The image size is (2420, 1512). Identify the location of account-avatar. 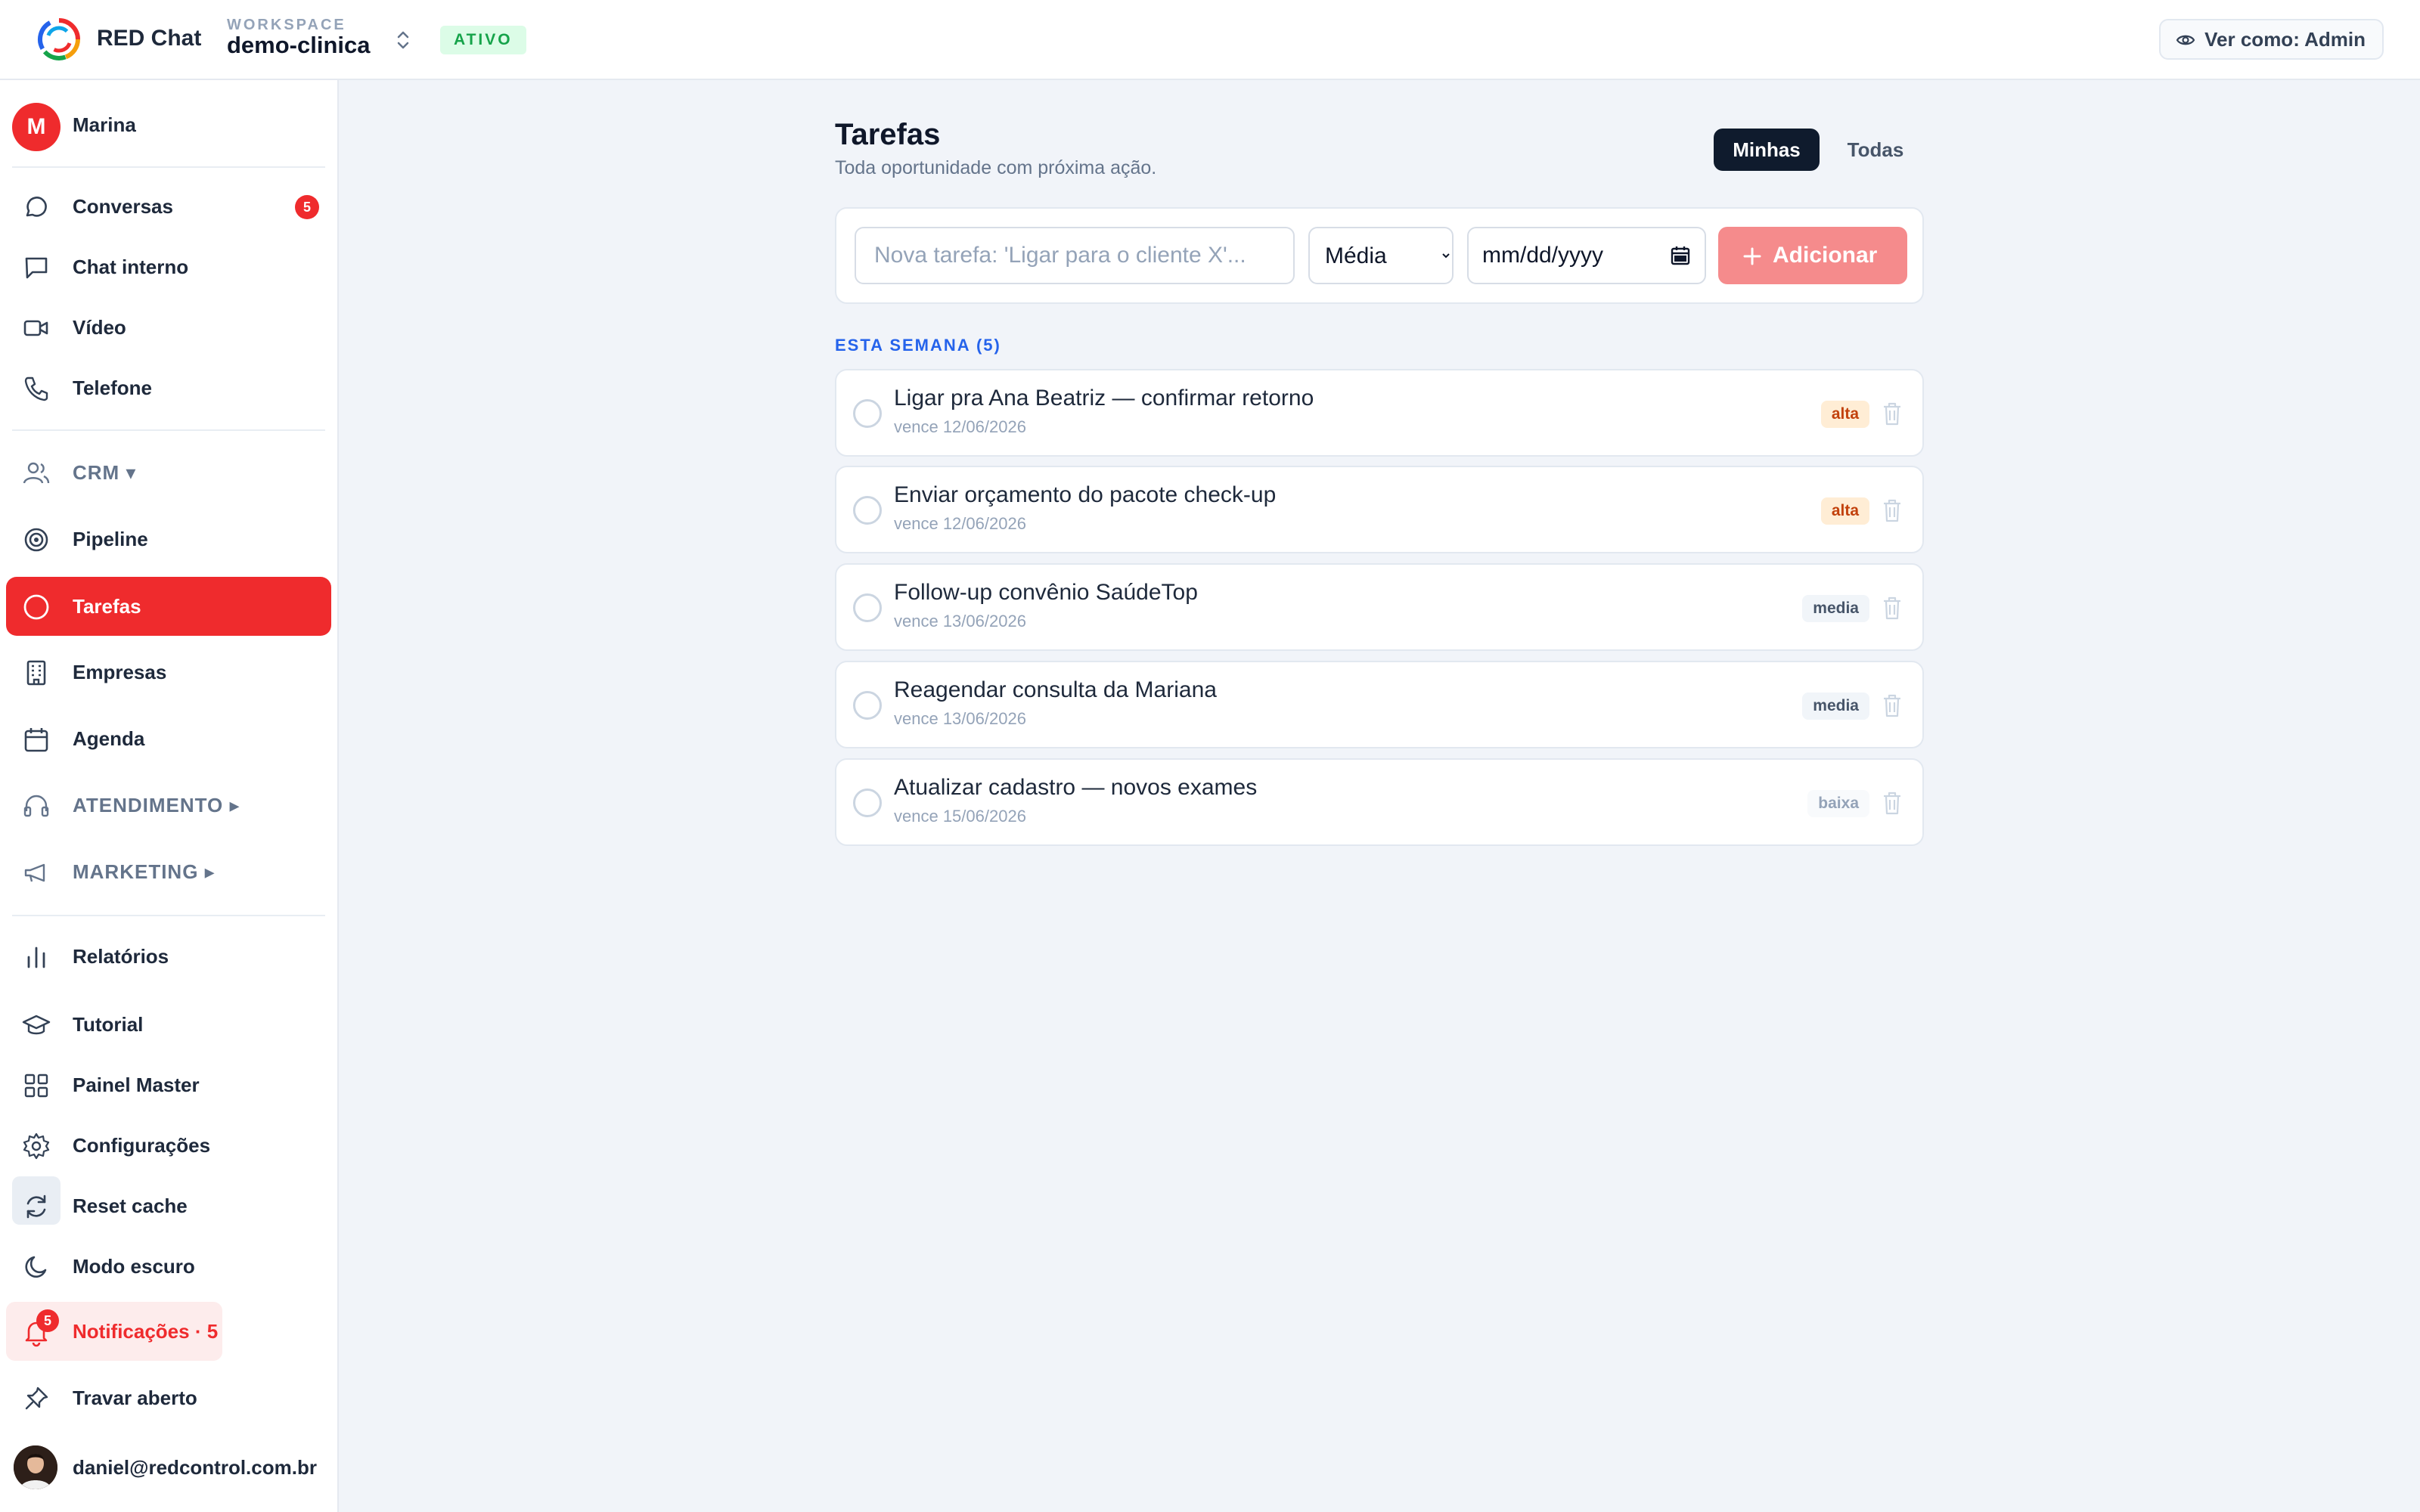
(35, 1467).